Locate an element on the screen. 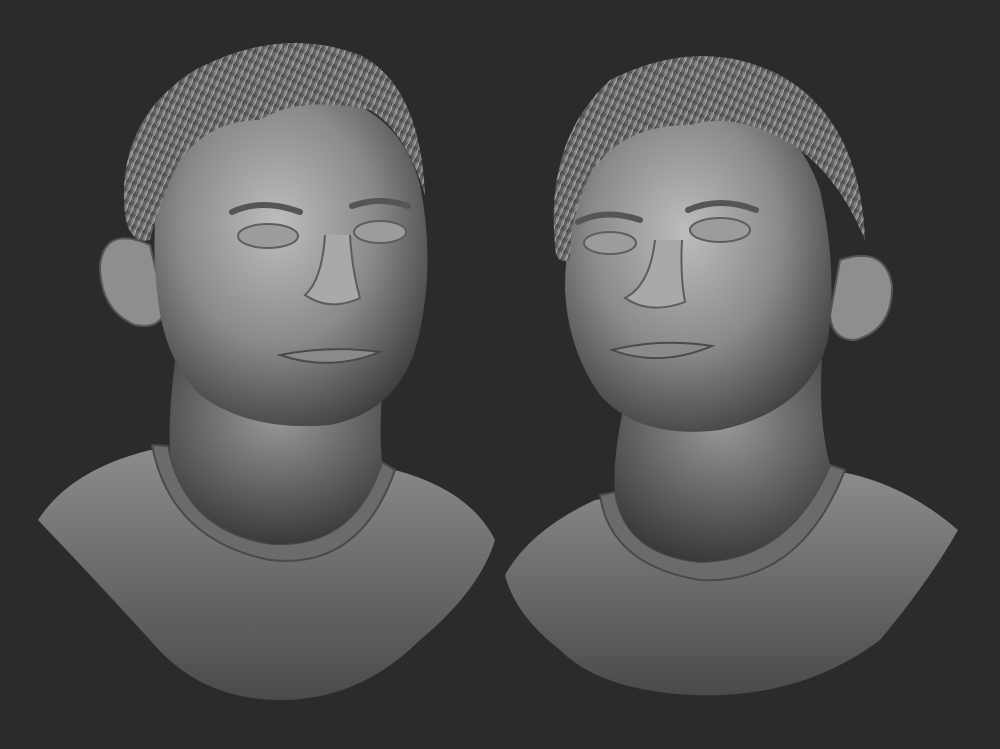  eye-right-a is located at coordinates (610, 243).